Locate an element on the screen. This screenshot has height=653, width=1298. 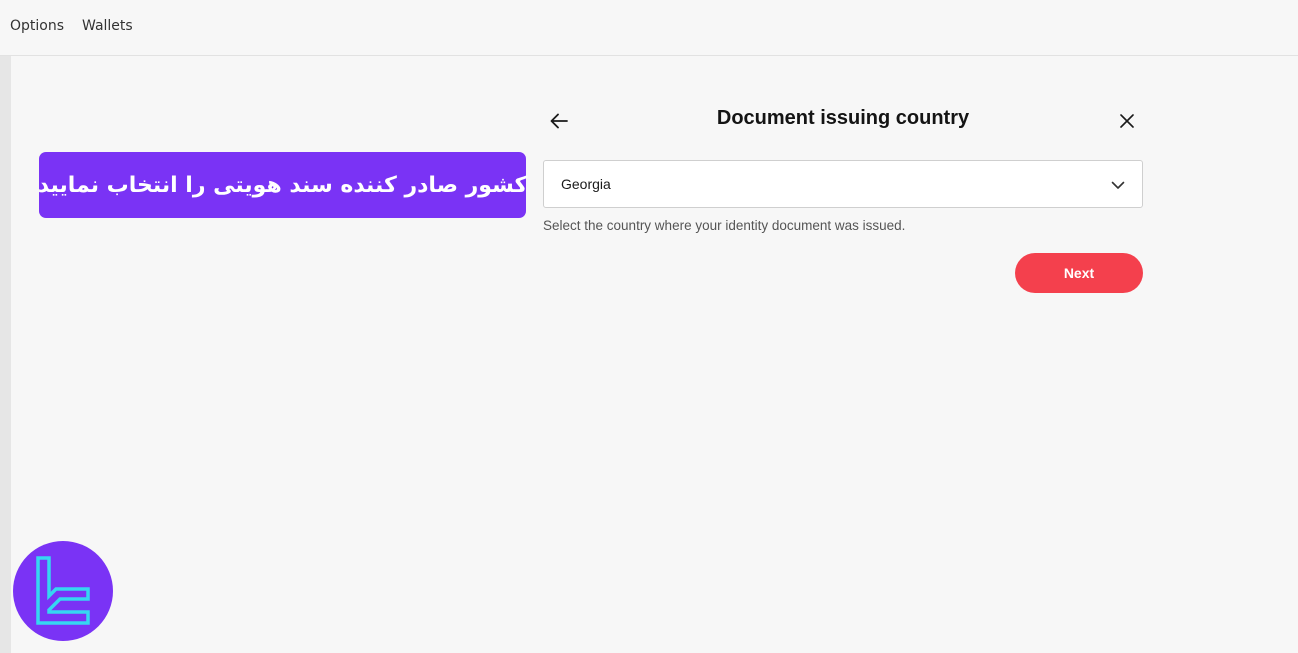
brand-logo-icon is located at coordinates (63, 591).